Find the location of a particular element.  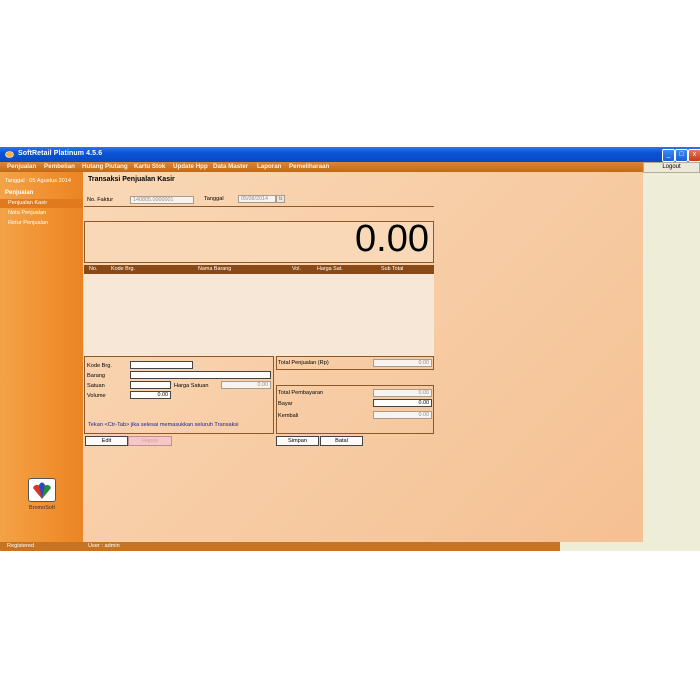

volume-label: Volume is located at coordinates (96, 396).